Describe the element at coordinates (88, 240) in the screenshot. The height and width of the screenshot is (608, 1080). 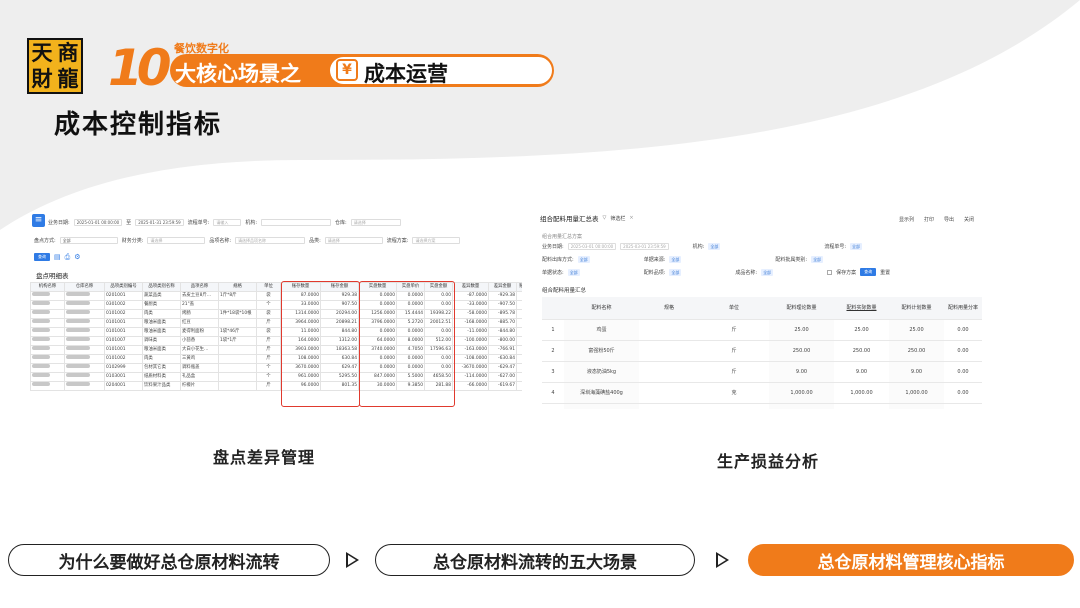
I see `method-select: 全部` at that location.